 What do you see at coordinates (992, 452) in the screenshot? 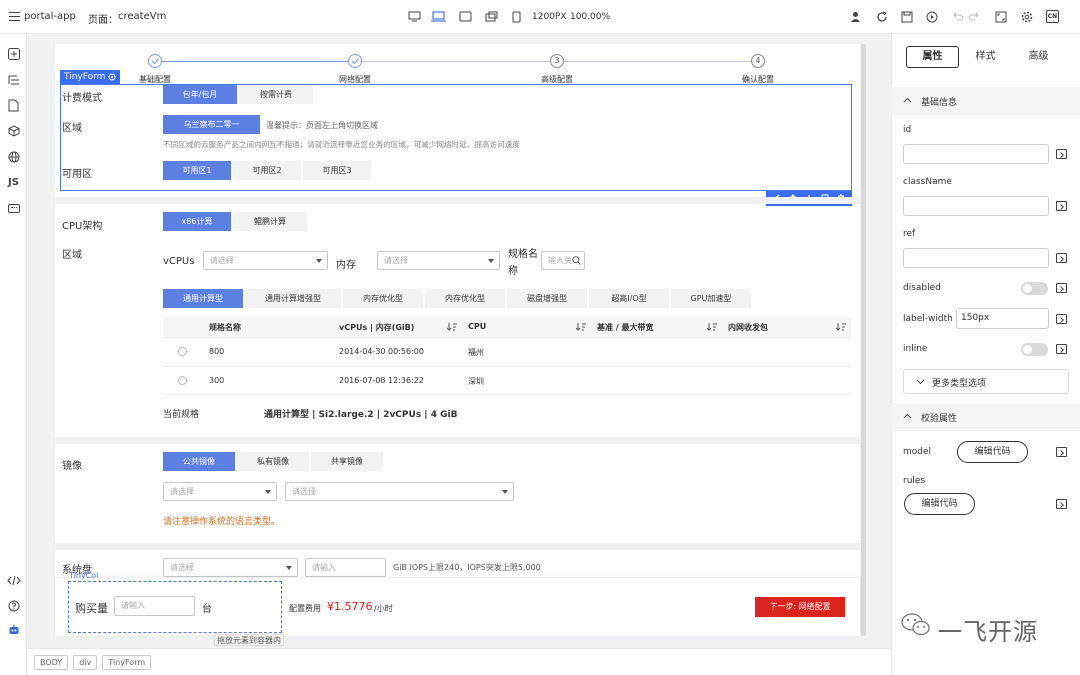
I see `model-edit-code-button: 编辑代码` at bounding box center [992, 452].